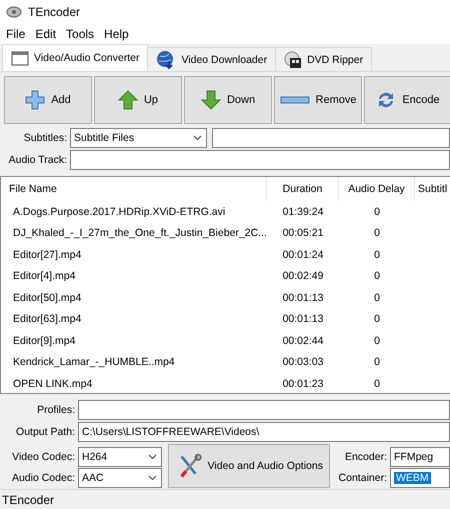 Image resolution: width=450 pixels, height=509 pixels. Describe the element at coordinates (128, 100) in the screenshot. I see `arrow-up-icon` at that location.